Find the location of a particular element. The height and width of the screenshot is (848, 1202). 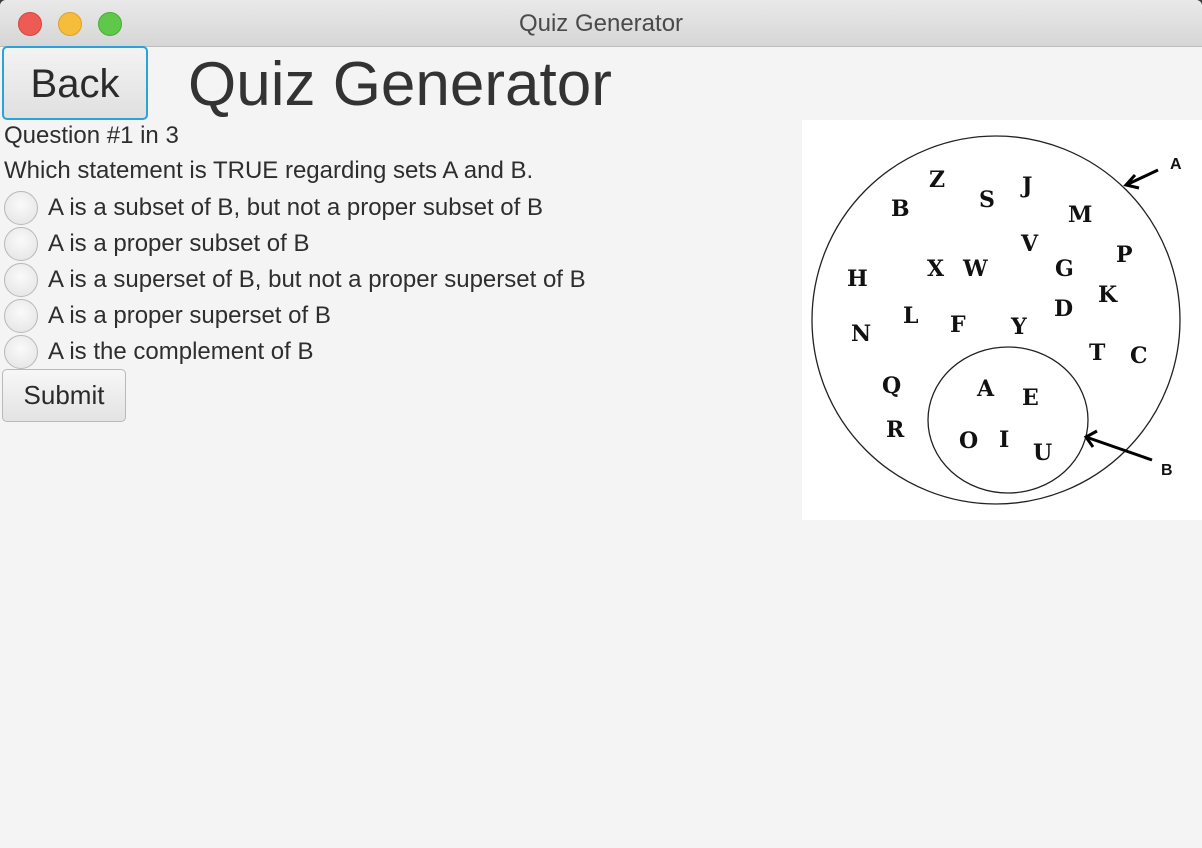

letter-z: Z is located at coordinates (937, 180).